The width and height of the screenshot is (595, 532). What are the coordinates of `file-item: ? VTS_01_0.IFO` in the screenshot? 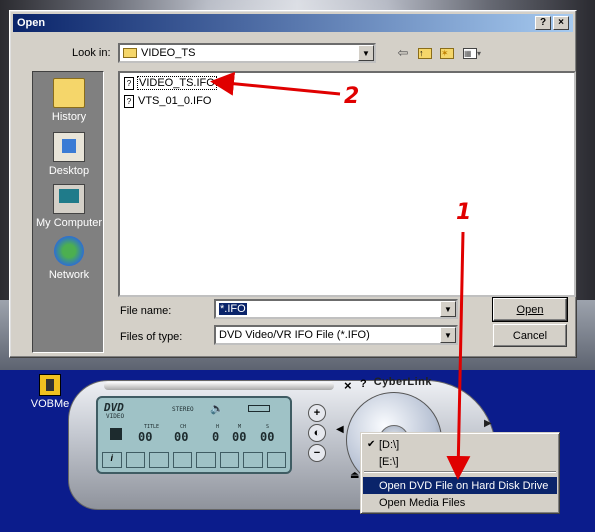 It's located at (168, 101).